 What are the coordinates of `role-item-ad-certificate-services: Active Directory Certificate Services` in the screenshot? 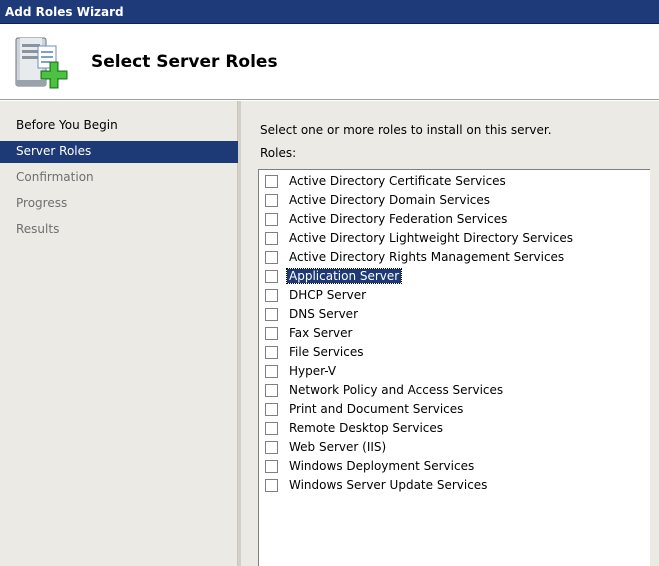 It's located at (386, 181).